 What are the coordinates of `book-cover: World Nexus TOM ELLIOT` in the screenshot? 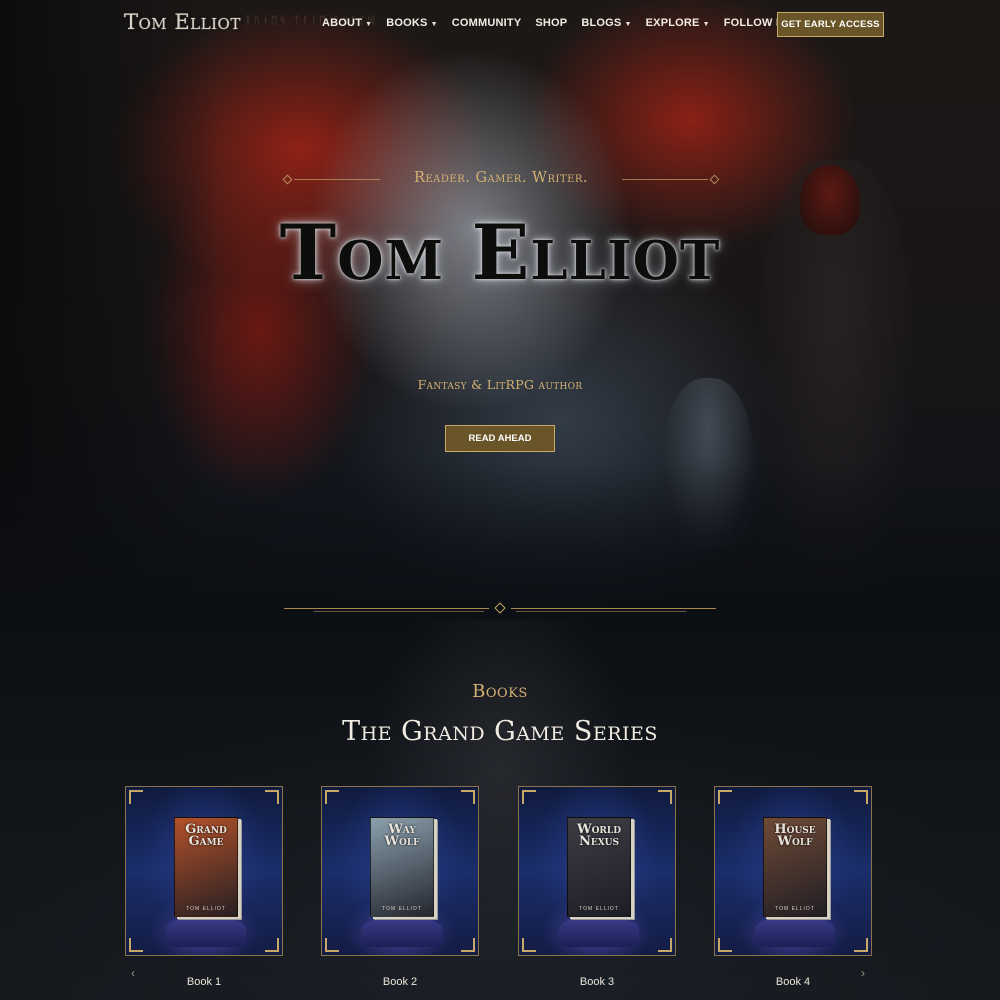 It's located at (599, 867).